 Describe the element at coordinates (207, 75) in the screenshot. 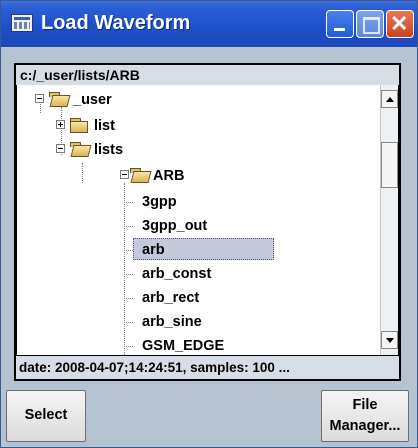

I see `current-path: c:/_user/lists/ARB` at that location.